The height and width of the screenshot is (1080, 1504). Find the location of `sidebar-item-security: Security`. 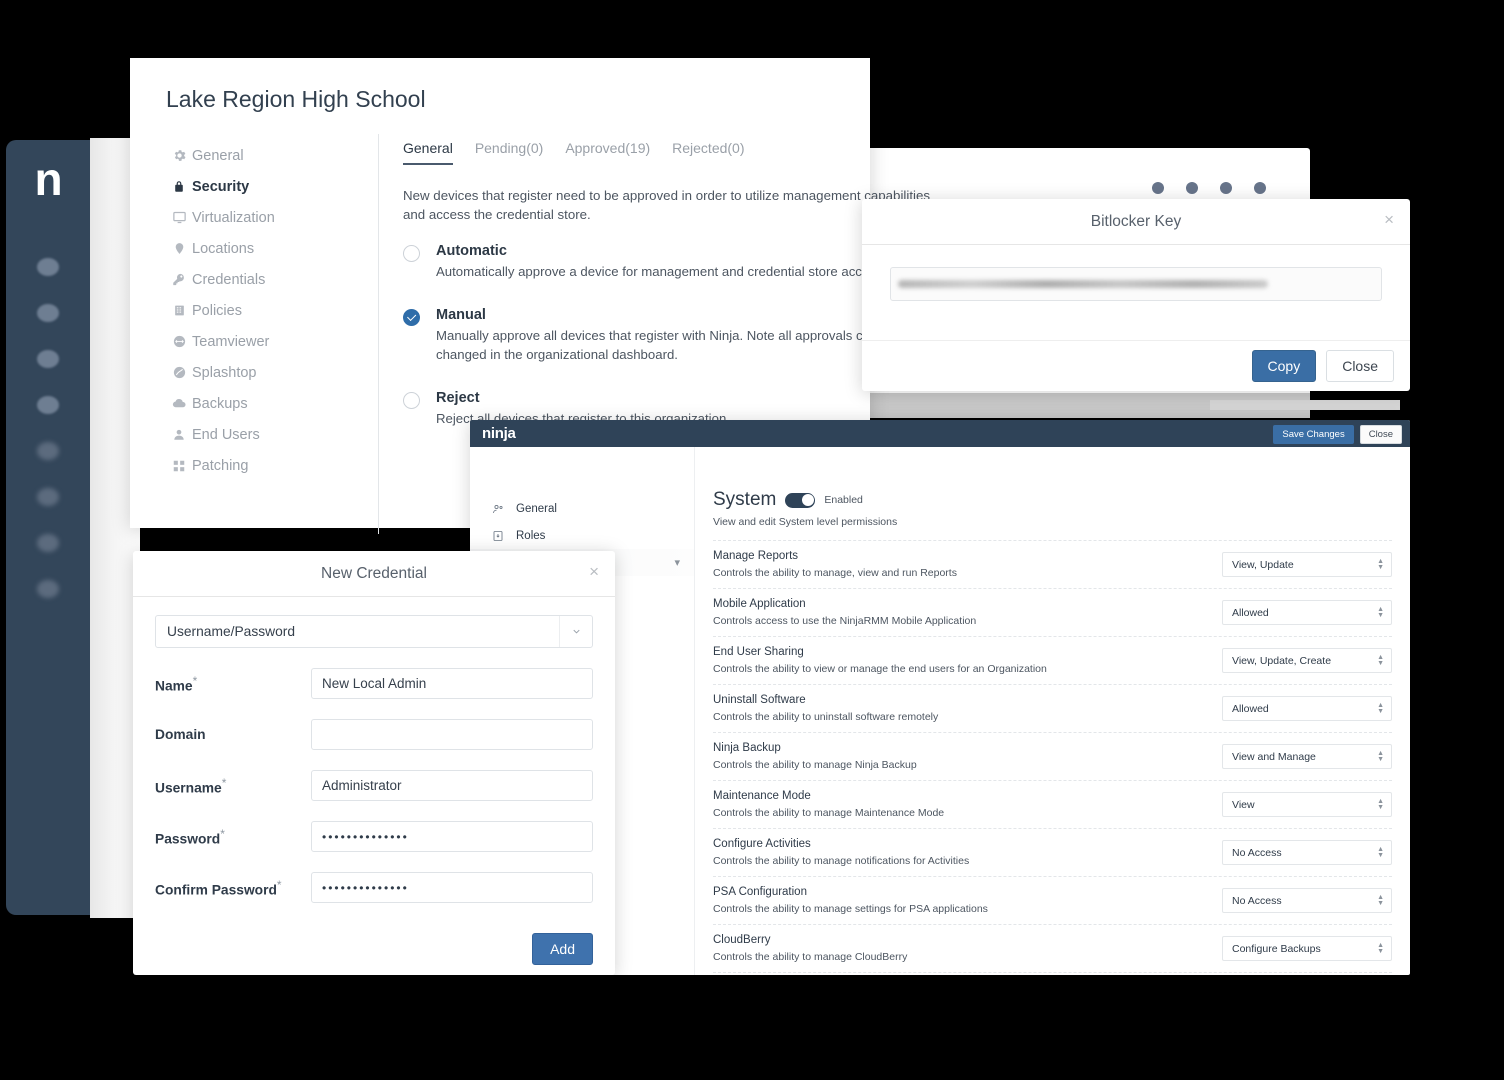

sidebar-item-security: Security is located at coordinates (273, 186).